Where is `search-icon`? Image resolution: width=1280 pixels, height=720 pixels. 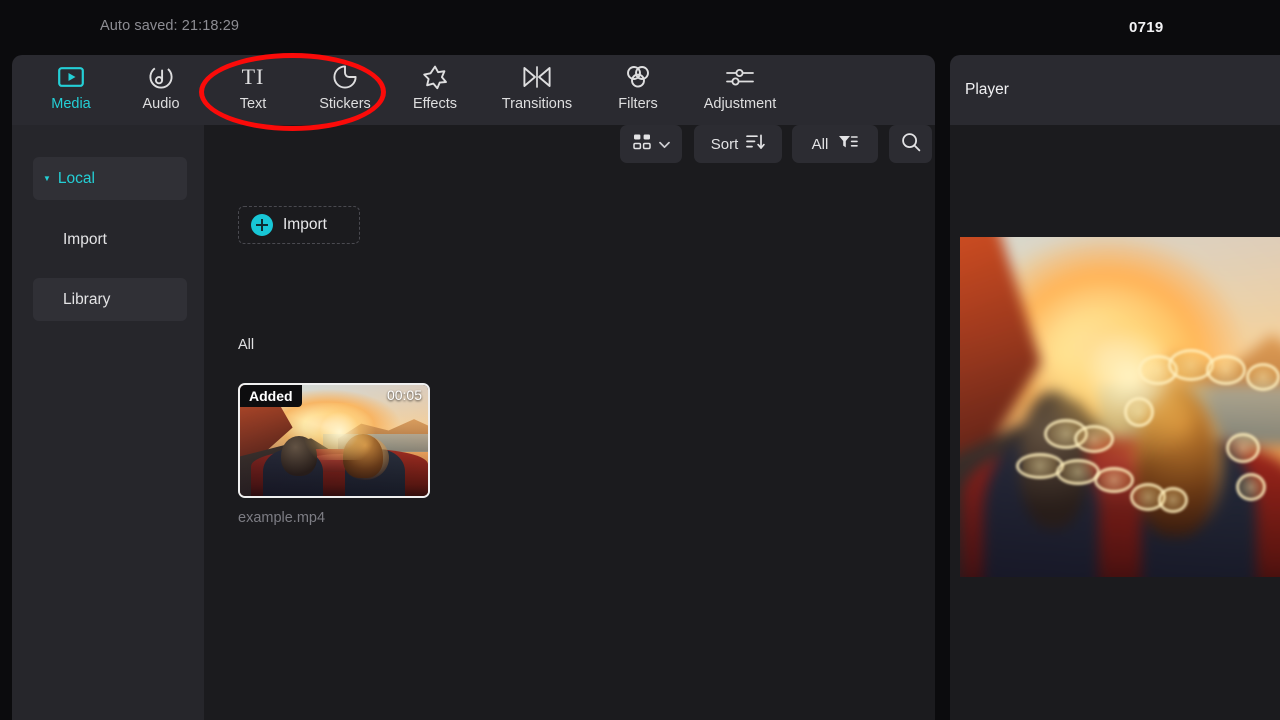
search-icon is located at coordinates (911, 144).